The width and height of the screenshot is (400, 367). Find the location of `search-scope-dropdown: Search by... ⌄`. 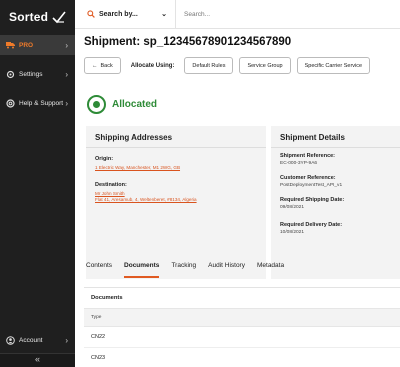

search-scope-dropdown: Search by... ⌄ is located at coordinates (125, 14).